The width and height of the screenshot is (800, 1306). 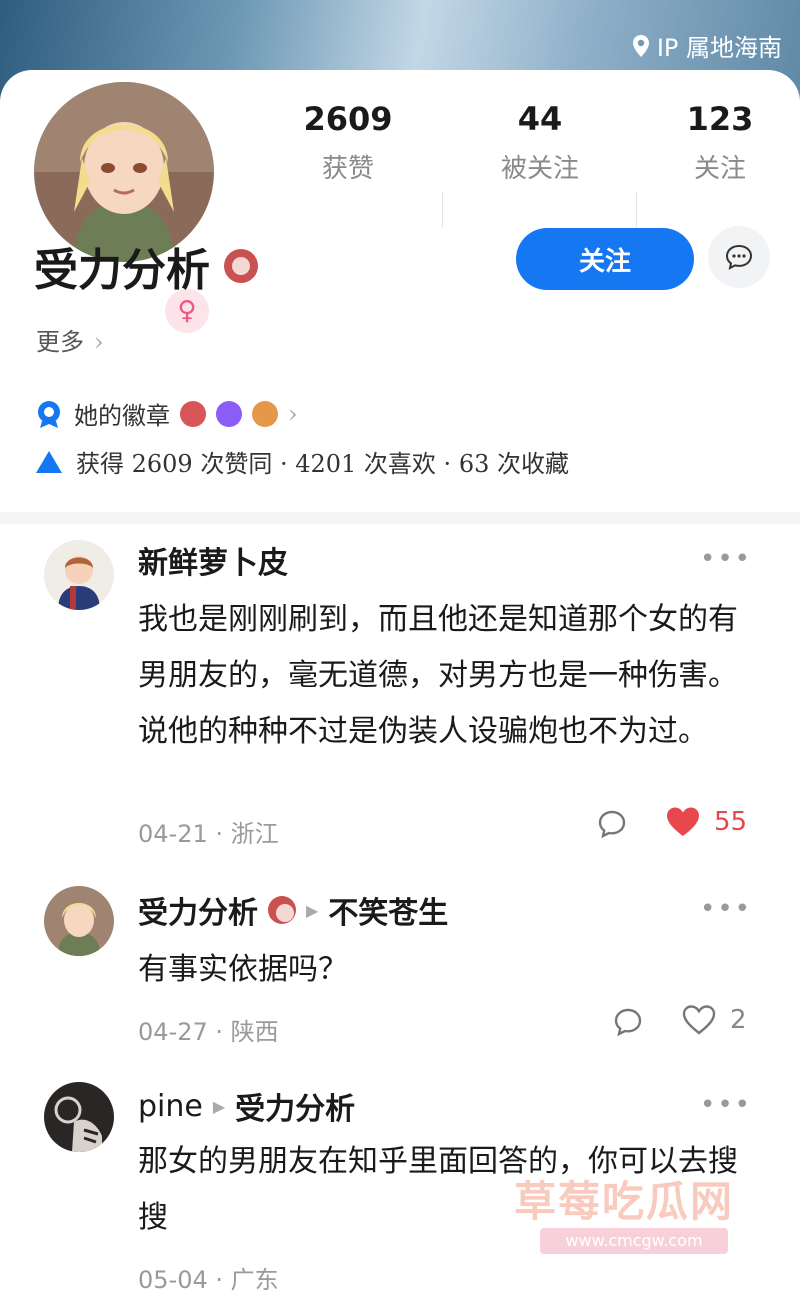 I want to click on comment-header: 受力分析 ▶ 不笑苍生, so click(x=293, y=910).